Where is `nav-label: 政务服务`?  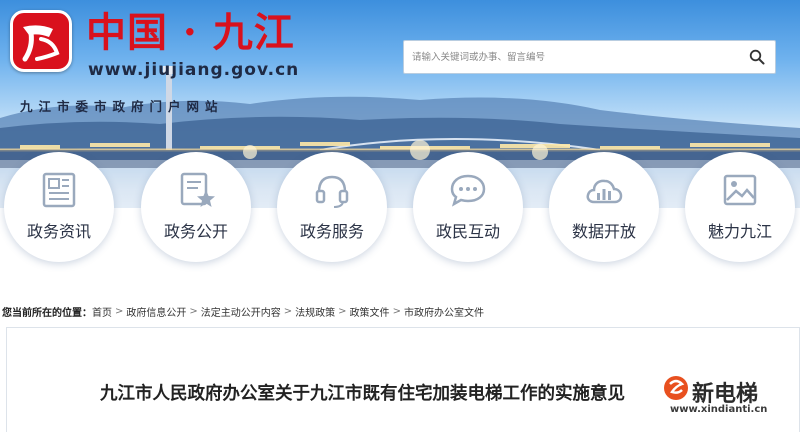 nav-label: 政务服务 is located at coordinates (331, 231).